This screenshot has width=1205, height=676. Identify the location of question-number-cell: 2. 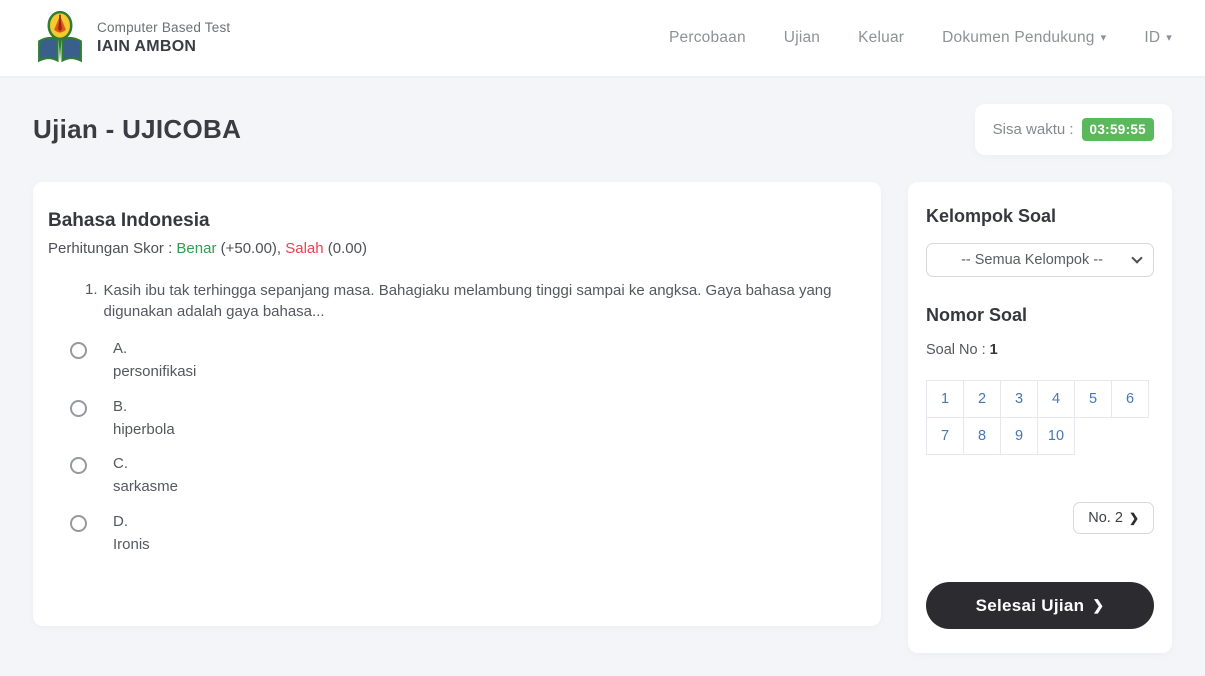
(982, 399).